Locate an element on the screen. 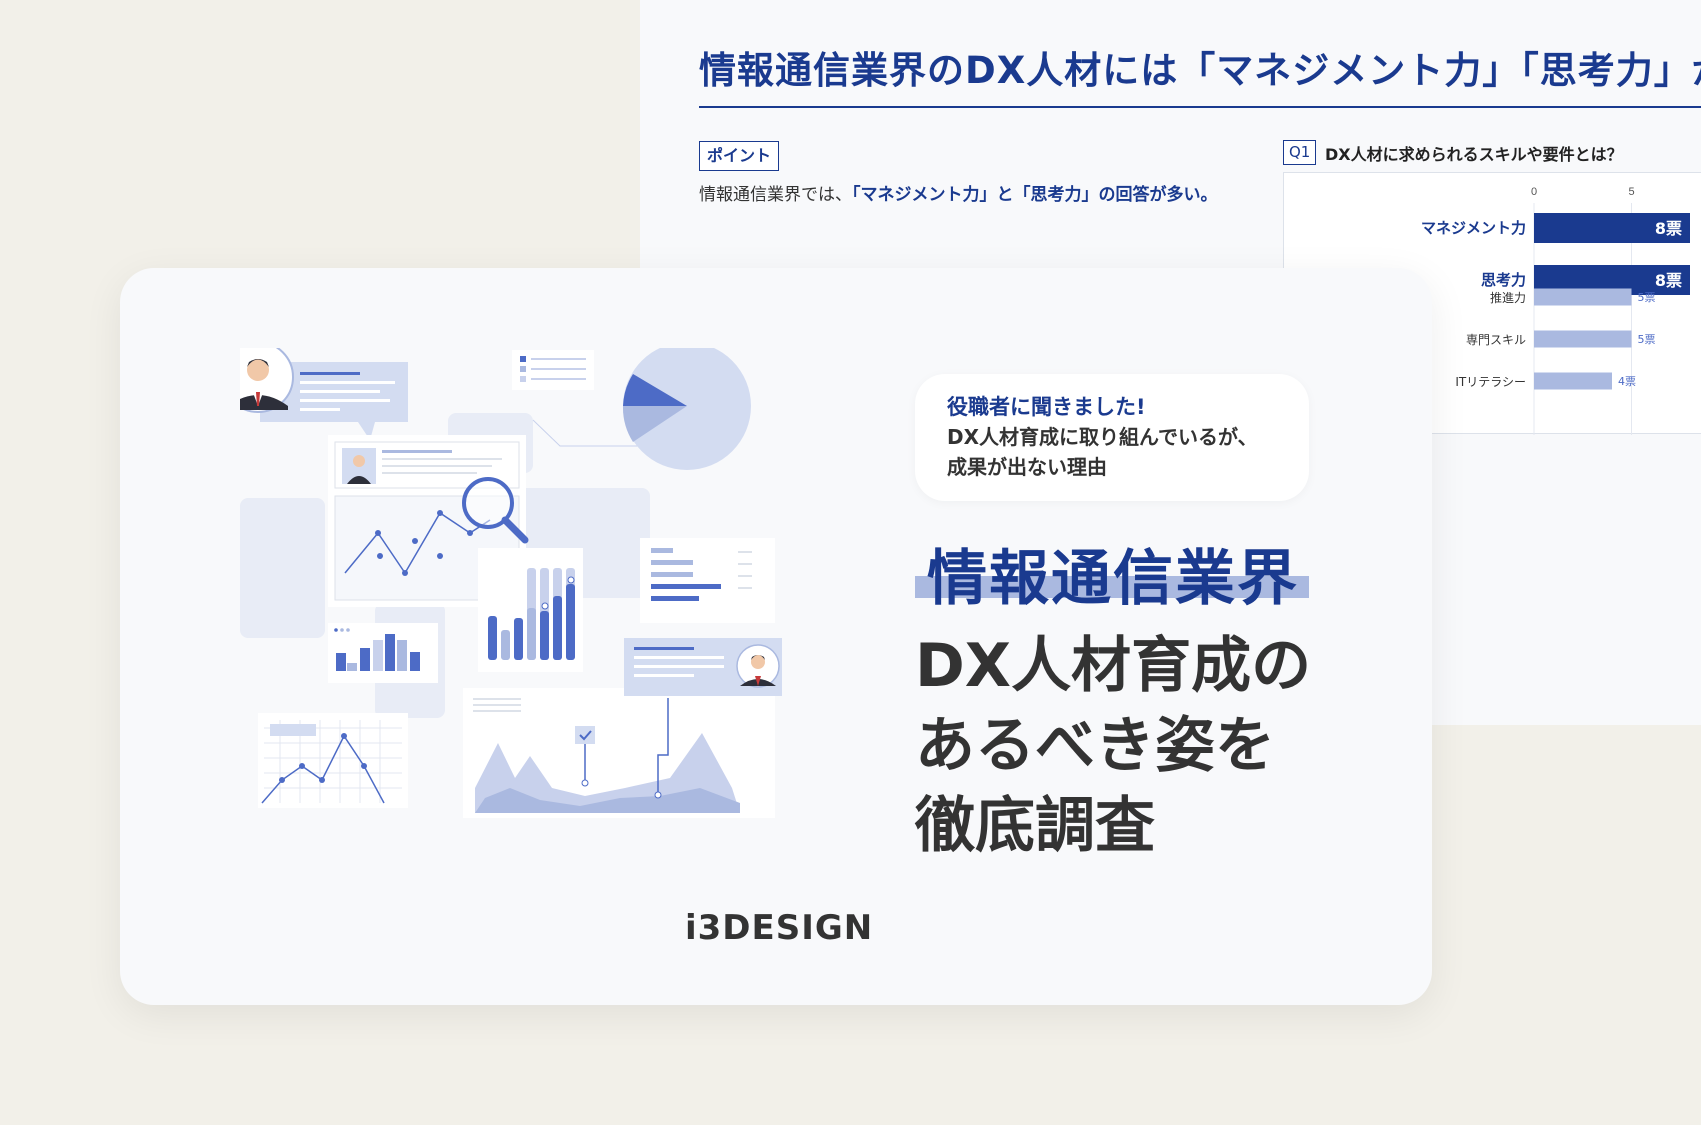 The image size is (1701, 1125). industry-heading: 情報通信業界 is located at coordinates (1112, 572).